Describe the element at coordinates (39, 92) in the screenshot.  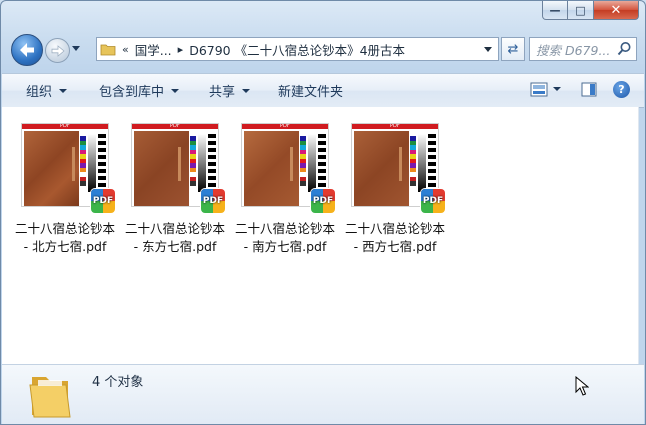
I see `organize-label: 组织` at that location.